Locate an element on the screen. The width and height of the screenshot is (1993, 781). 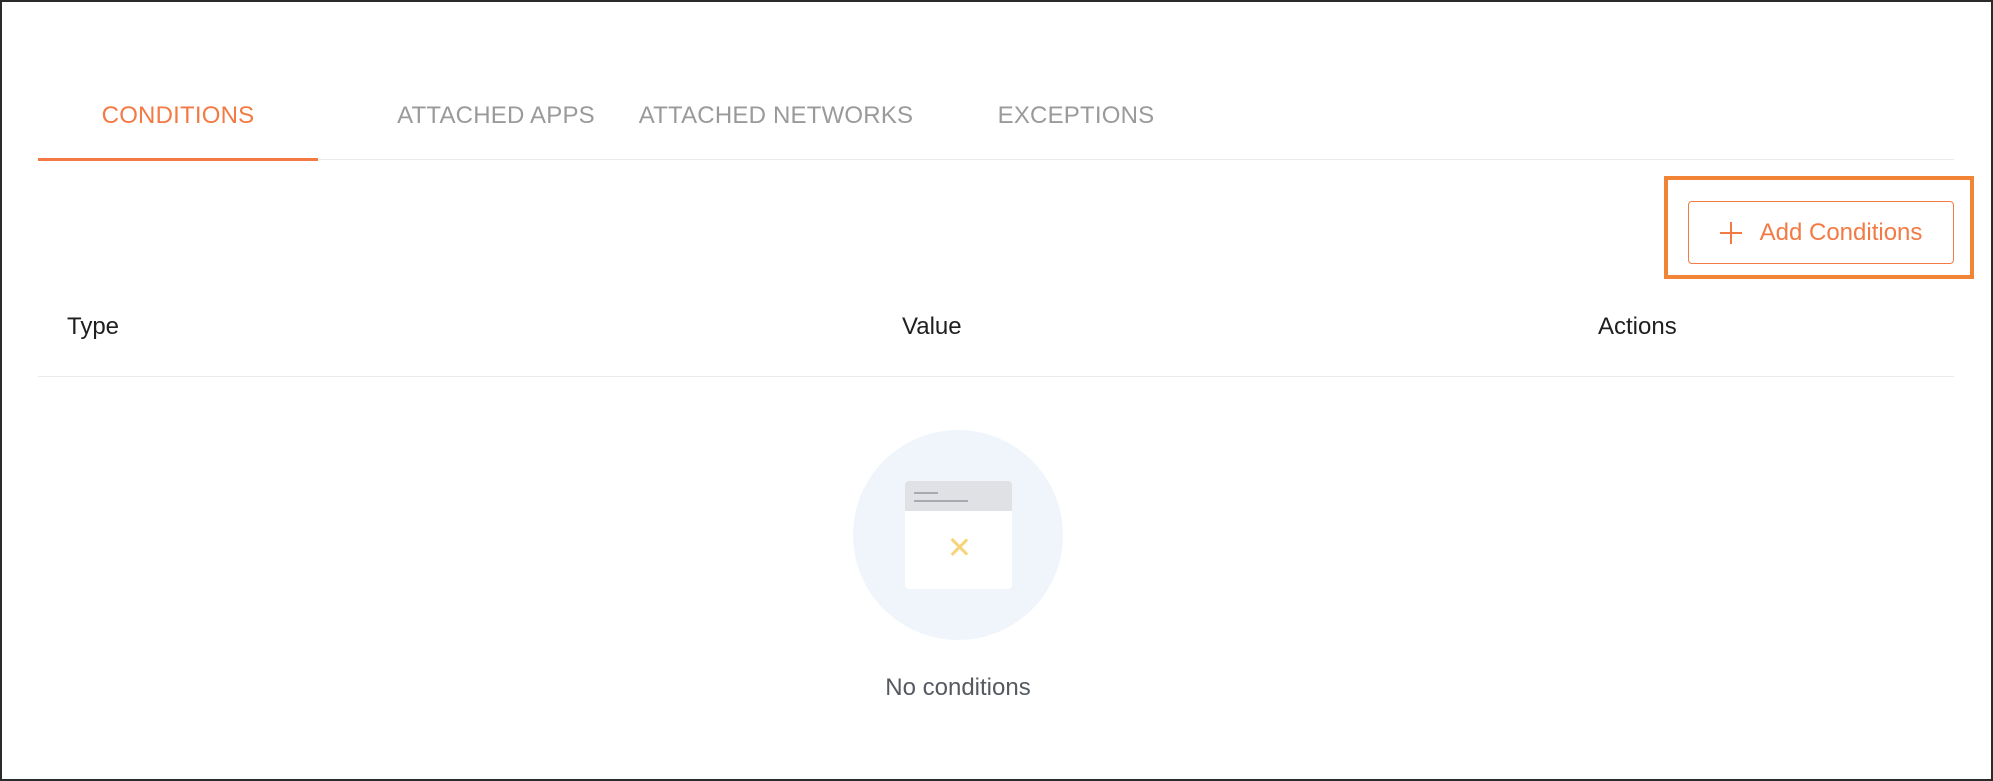
empty-window-icon is located at coordinates (958, 535).